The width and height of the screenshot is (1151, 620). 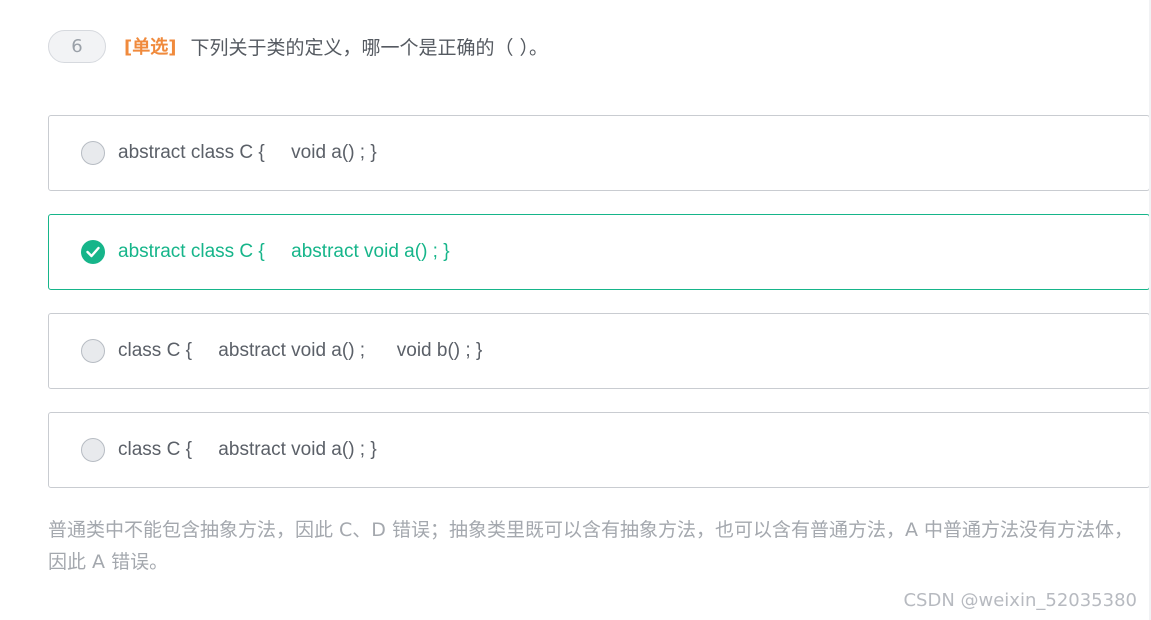 I want to click on option-a-radio, so click(x=93, y=153).